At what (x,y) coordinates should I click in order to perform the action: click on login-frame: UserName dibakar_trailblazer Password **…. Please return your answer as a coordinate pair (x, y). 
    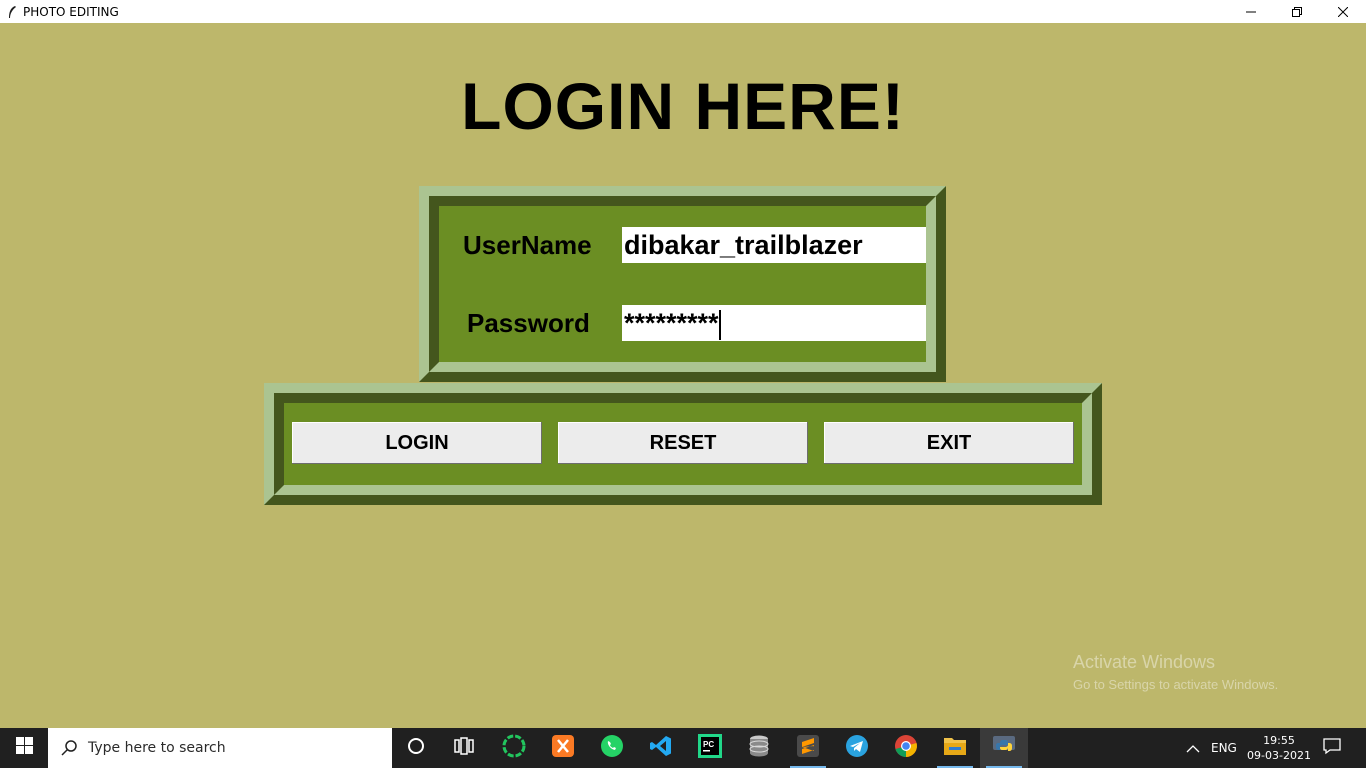
    Looking at the image, I should click on (682, 284).